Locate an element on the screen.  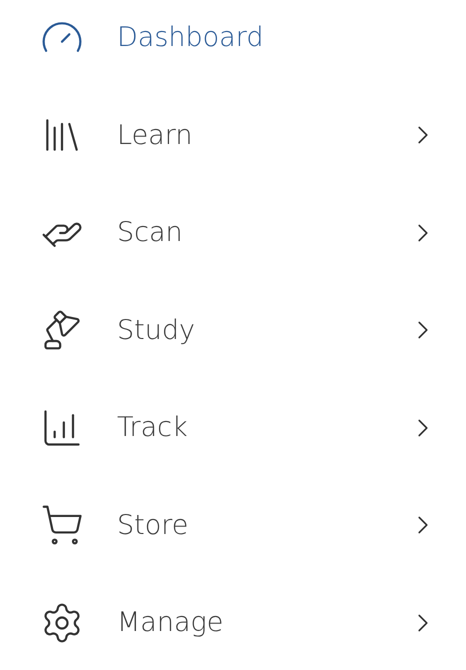
menu-item: Dashboard is located at coordinates (233, 43).